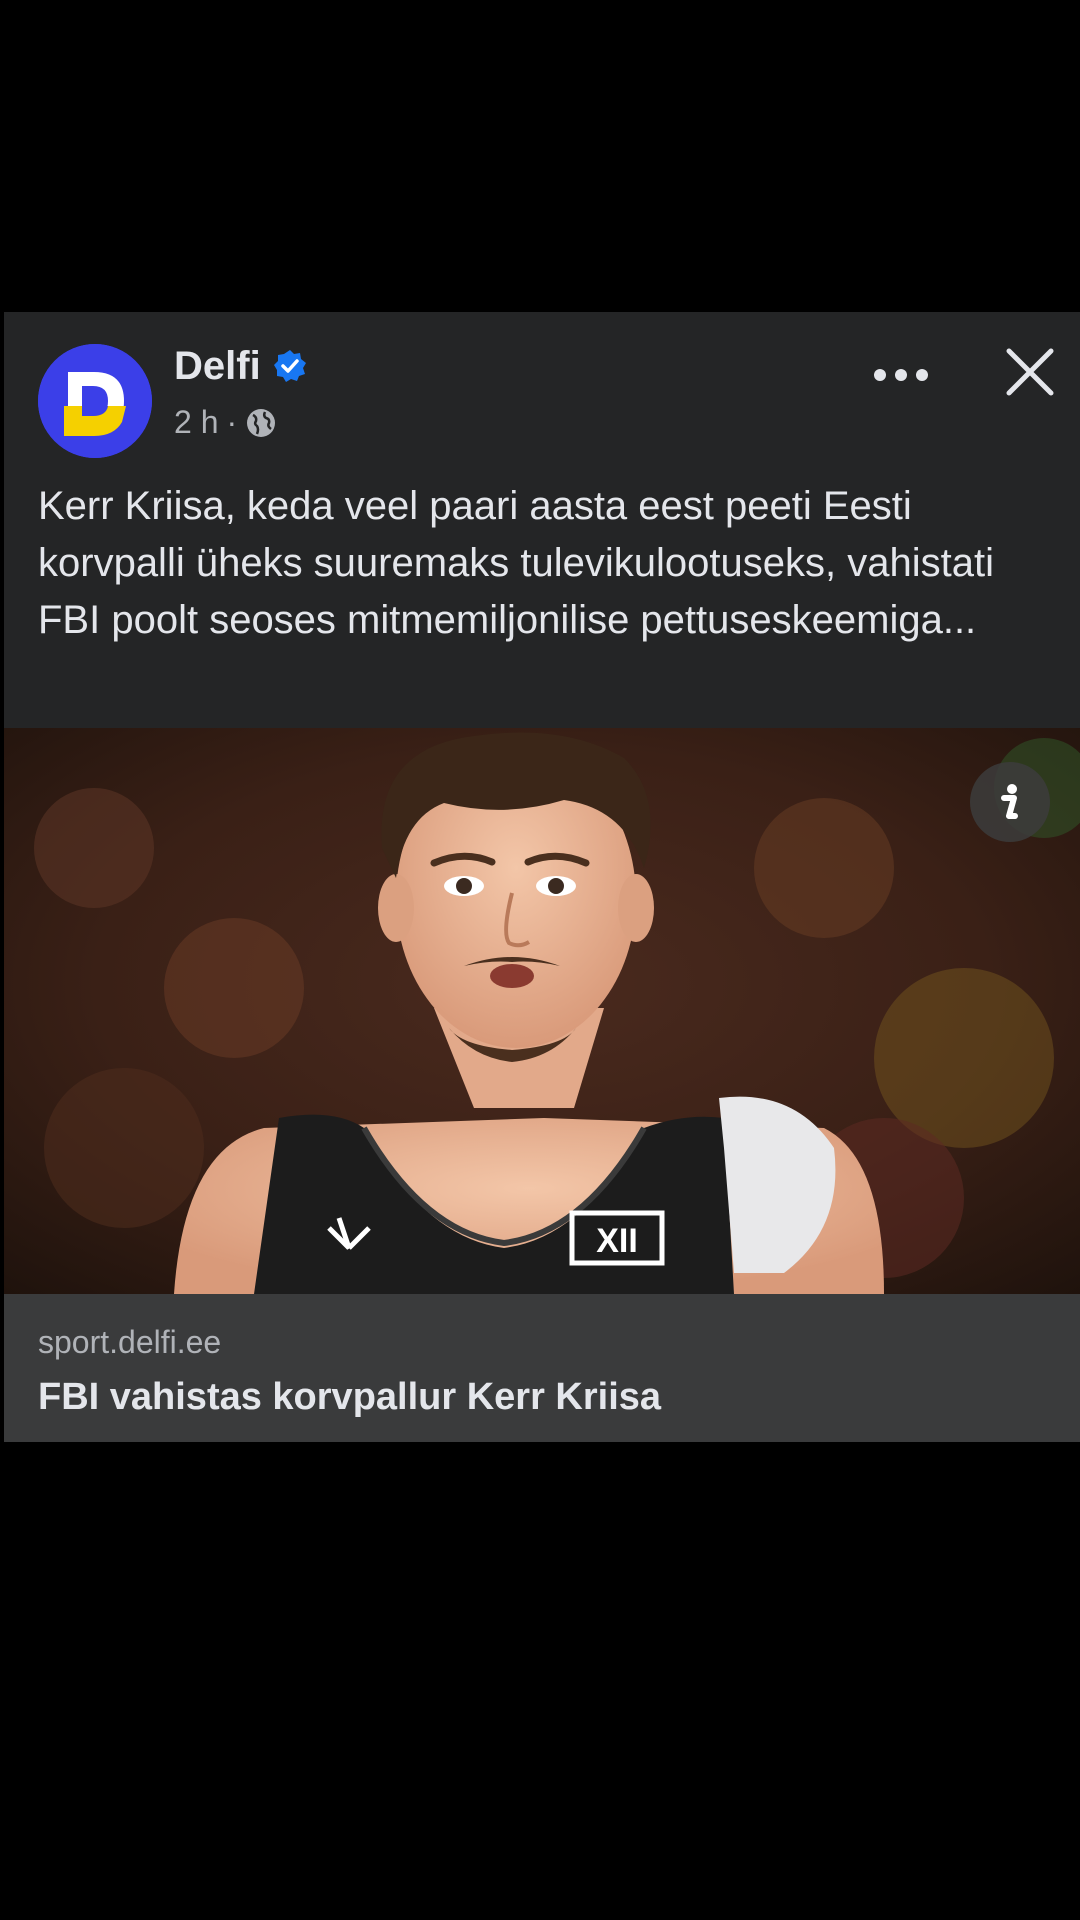 The image size is (1080, 1920). I want to click on page-name-row: Delfi, so click(240, 366).